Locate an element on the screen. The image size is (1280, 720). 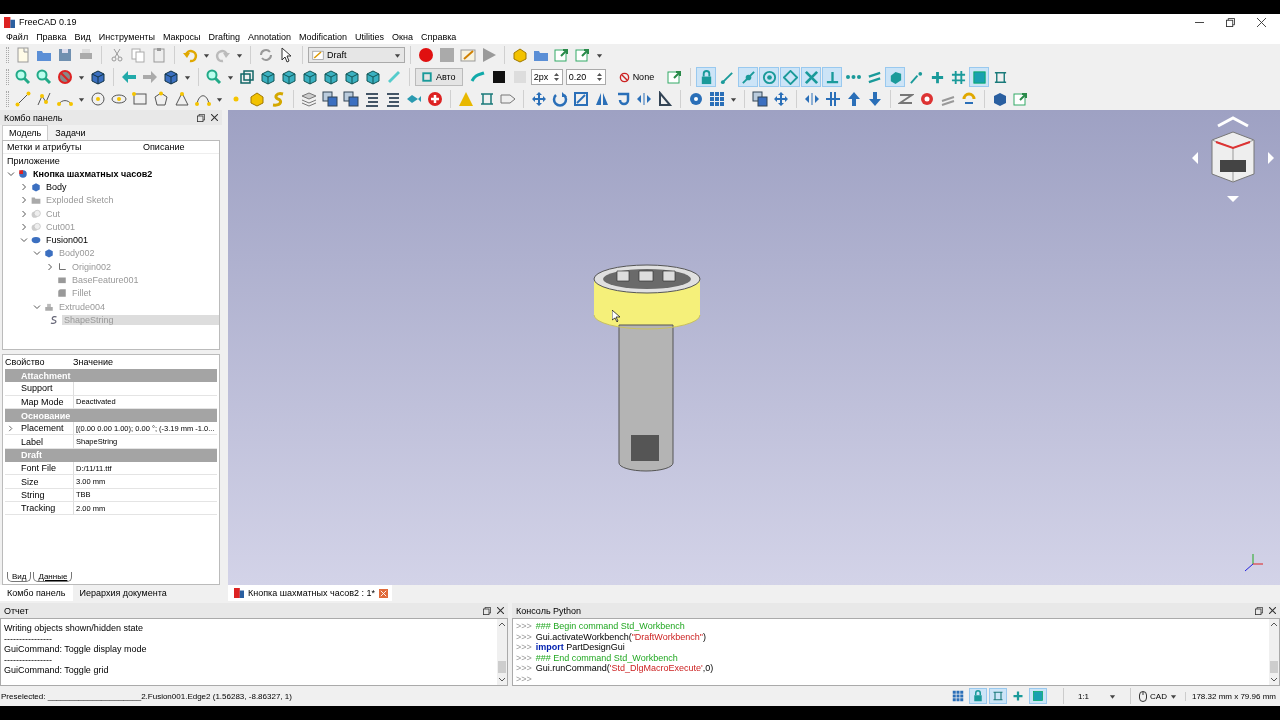
menu-item: Modification is located at coordinates (323, 37).